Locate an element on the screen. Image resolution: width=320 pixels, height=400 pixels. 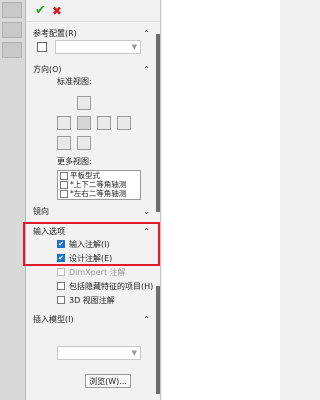
reference-config-dropdown: ▼ is located at coordinates (98, 47).